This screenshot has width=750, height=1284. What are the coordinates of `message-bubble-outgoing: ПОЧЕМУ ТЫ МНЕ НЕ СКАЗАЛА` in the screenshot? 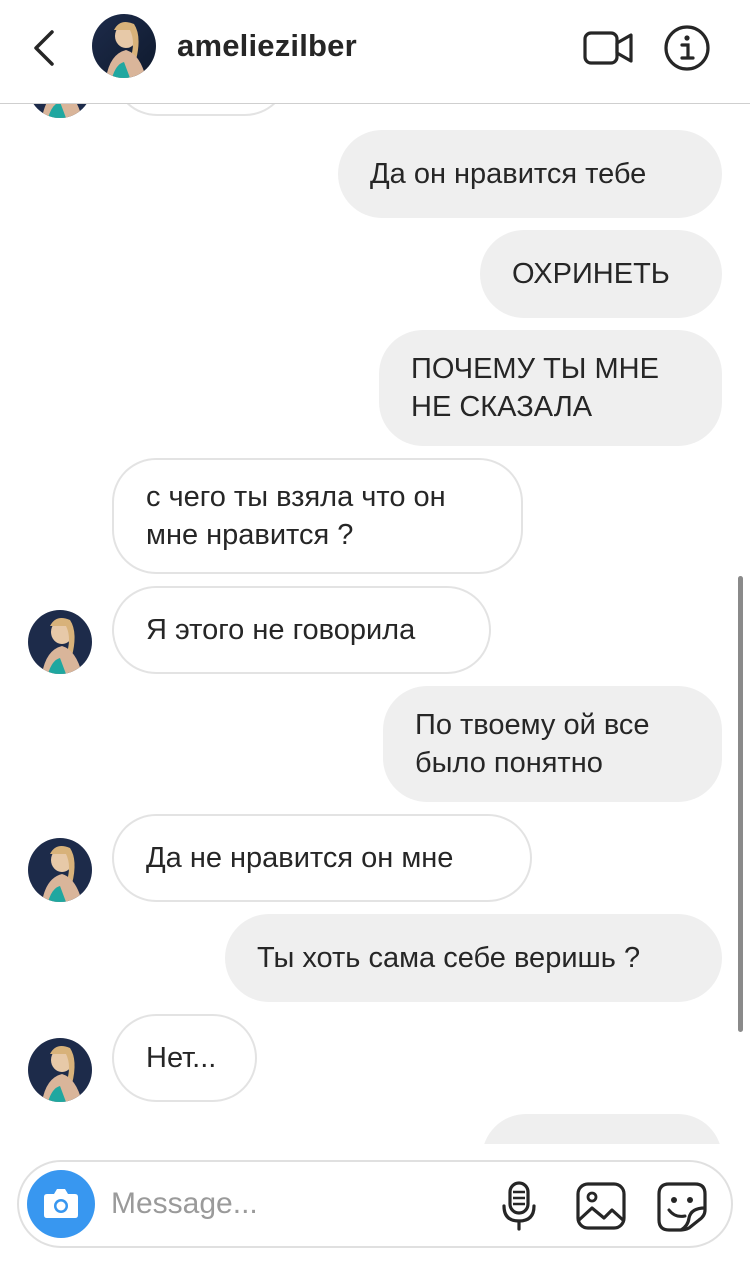 It's located at (550, 388).